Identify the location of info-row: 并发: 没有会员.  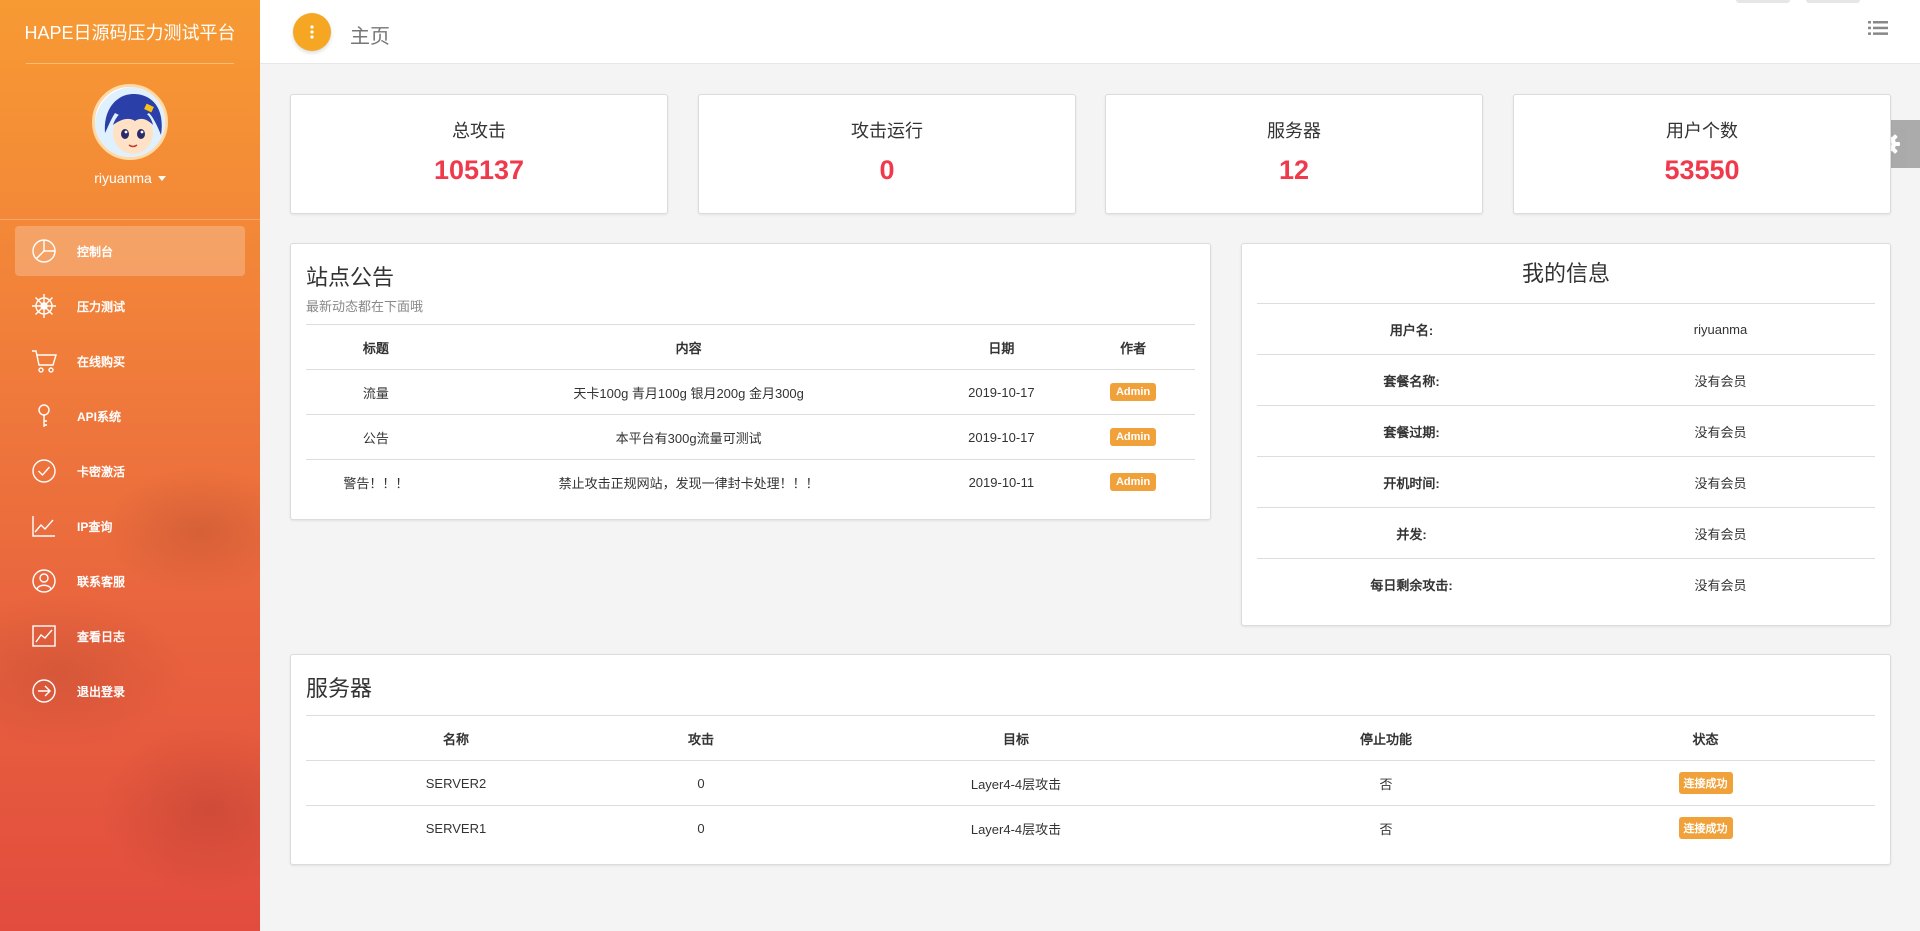
(1566, 533).